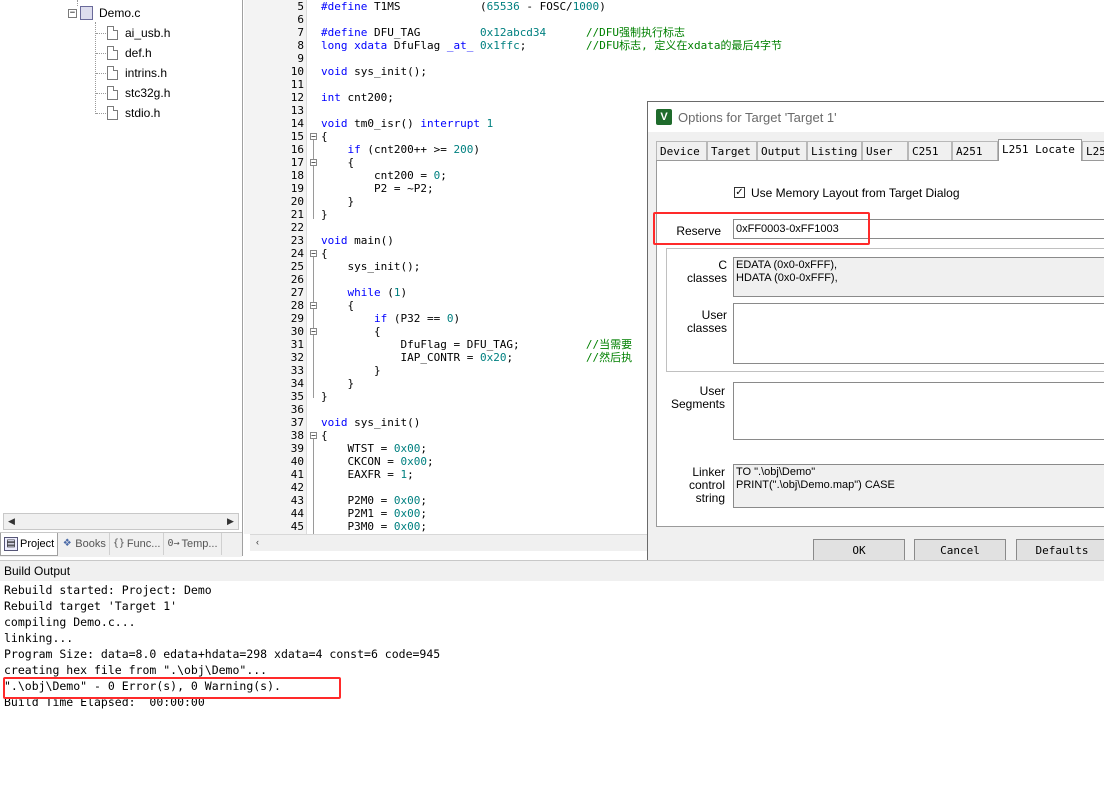  I want to click on line-number: 30, so click(297, 331).